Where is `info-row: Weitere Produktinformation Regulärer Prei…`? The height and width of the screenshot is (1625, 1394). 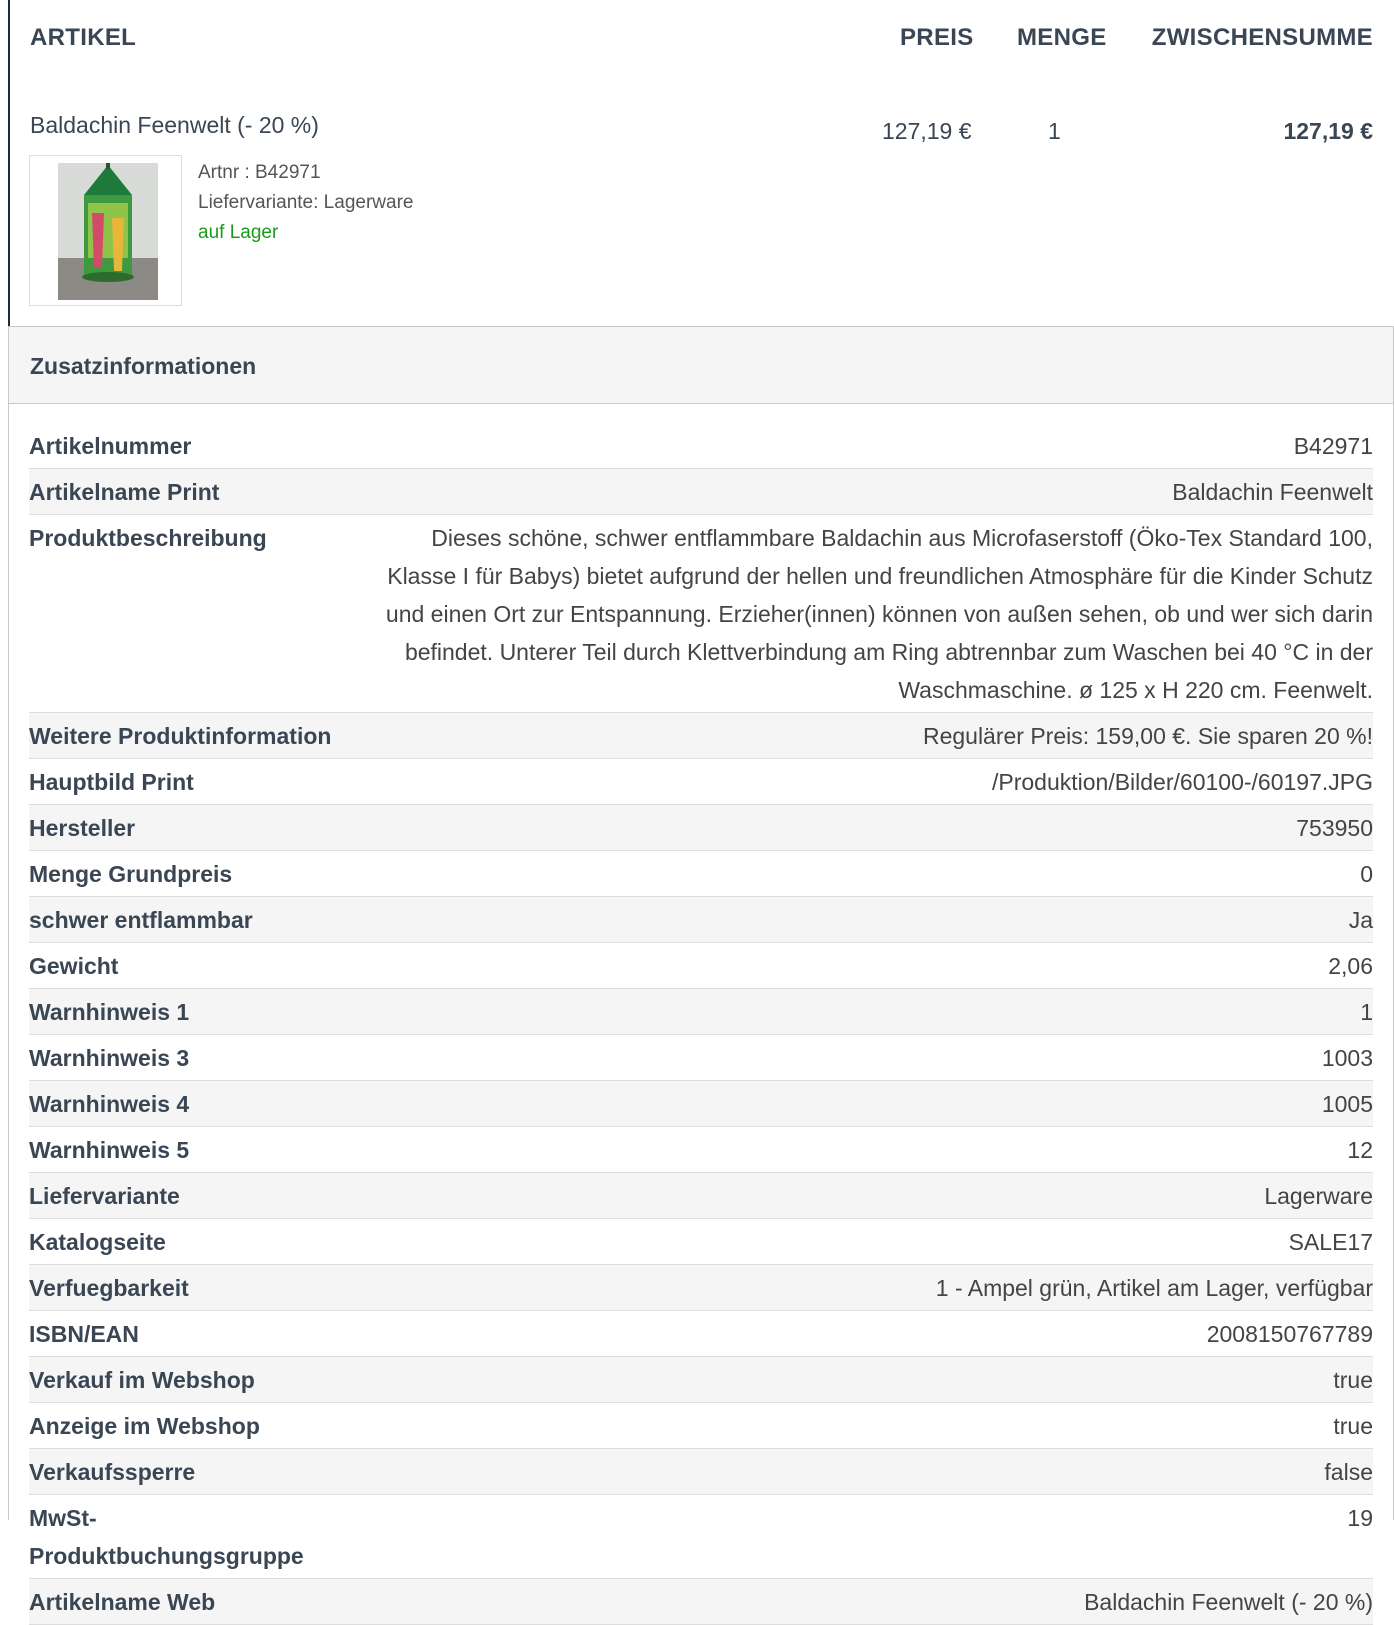
info-row: Weitere Produktinformation Regulärer Prei… is located at coordinates (701, 735).